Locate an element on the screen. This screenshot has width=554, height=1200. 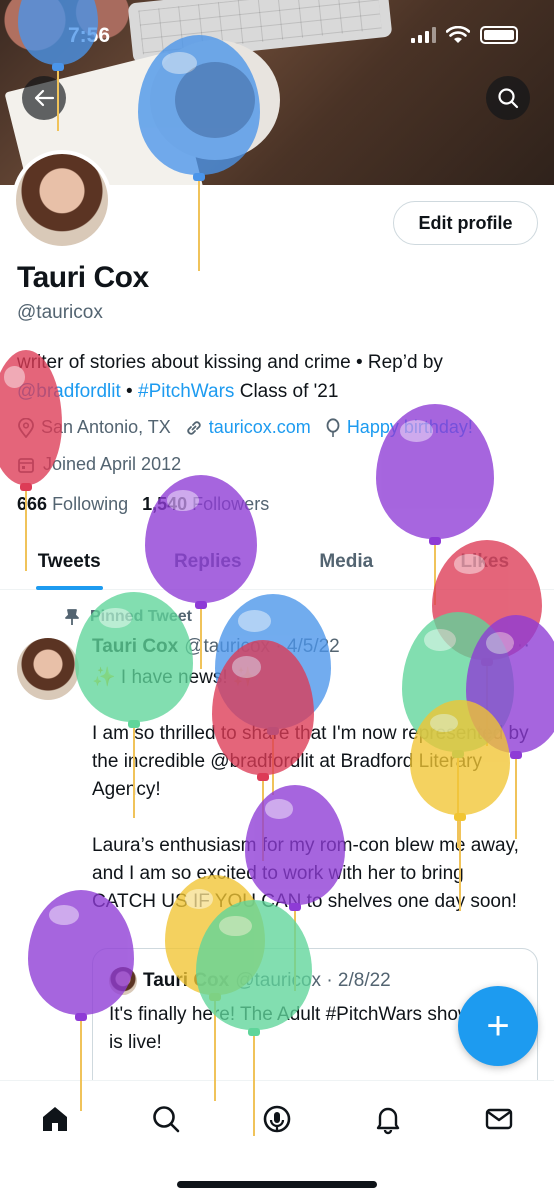
notifications-icon is located at coordinates (387, 1121).